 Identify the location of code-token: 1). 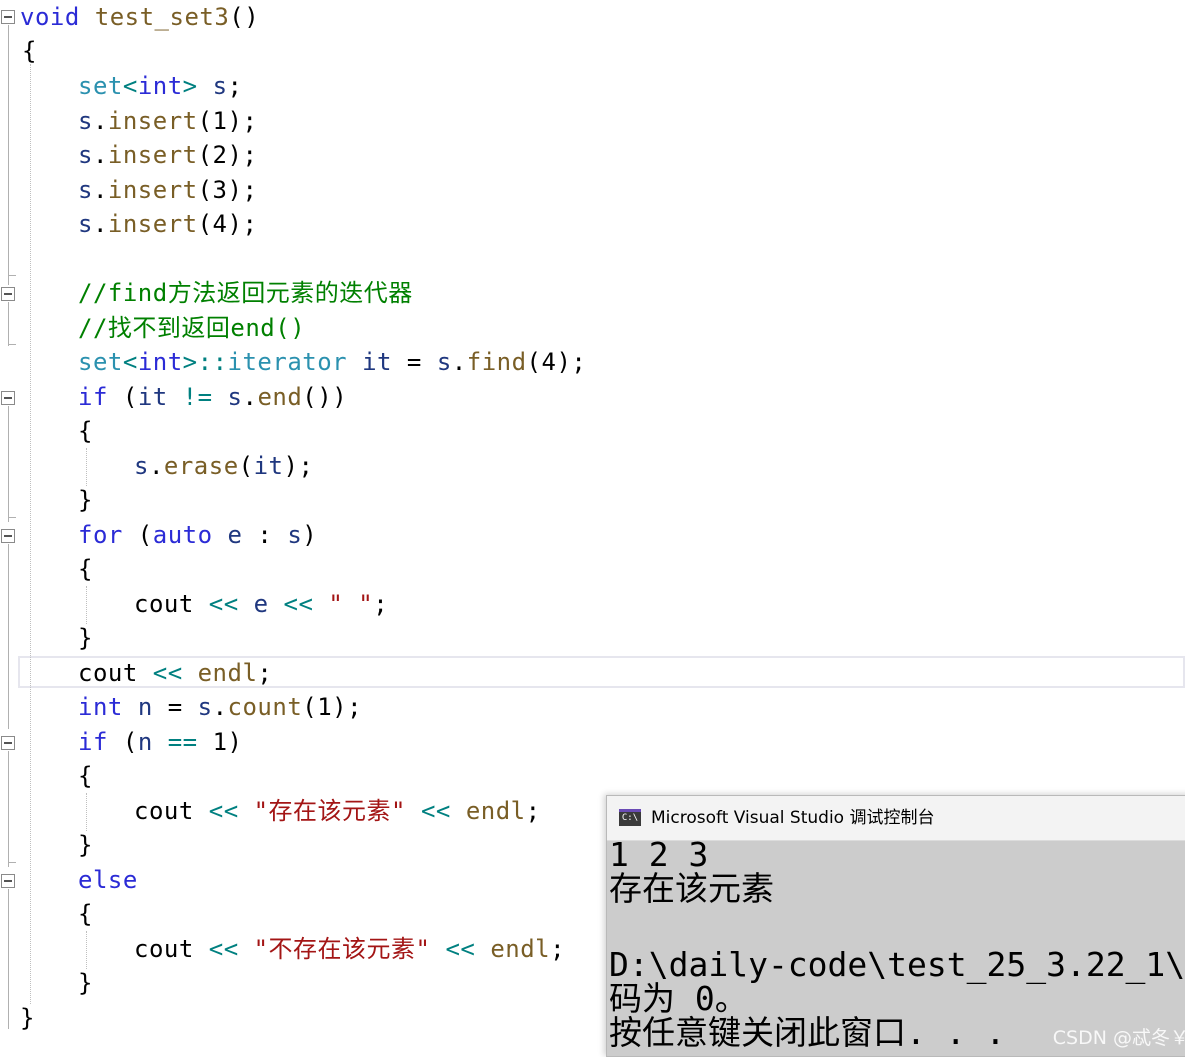
(220, 742).